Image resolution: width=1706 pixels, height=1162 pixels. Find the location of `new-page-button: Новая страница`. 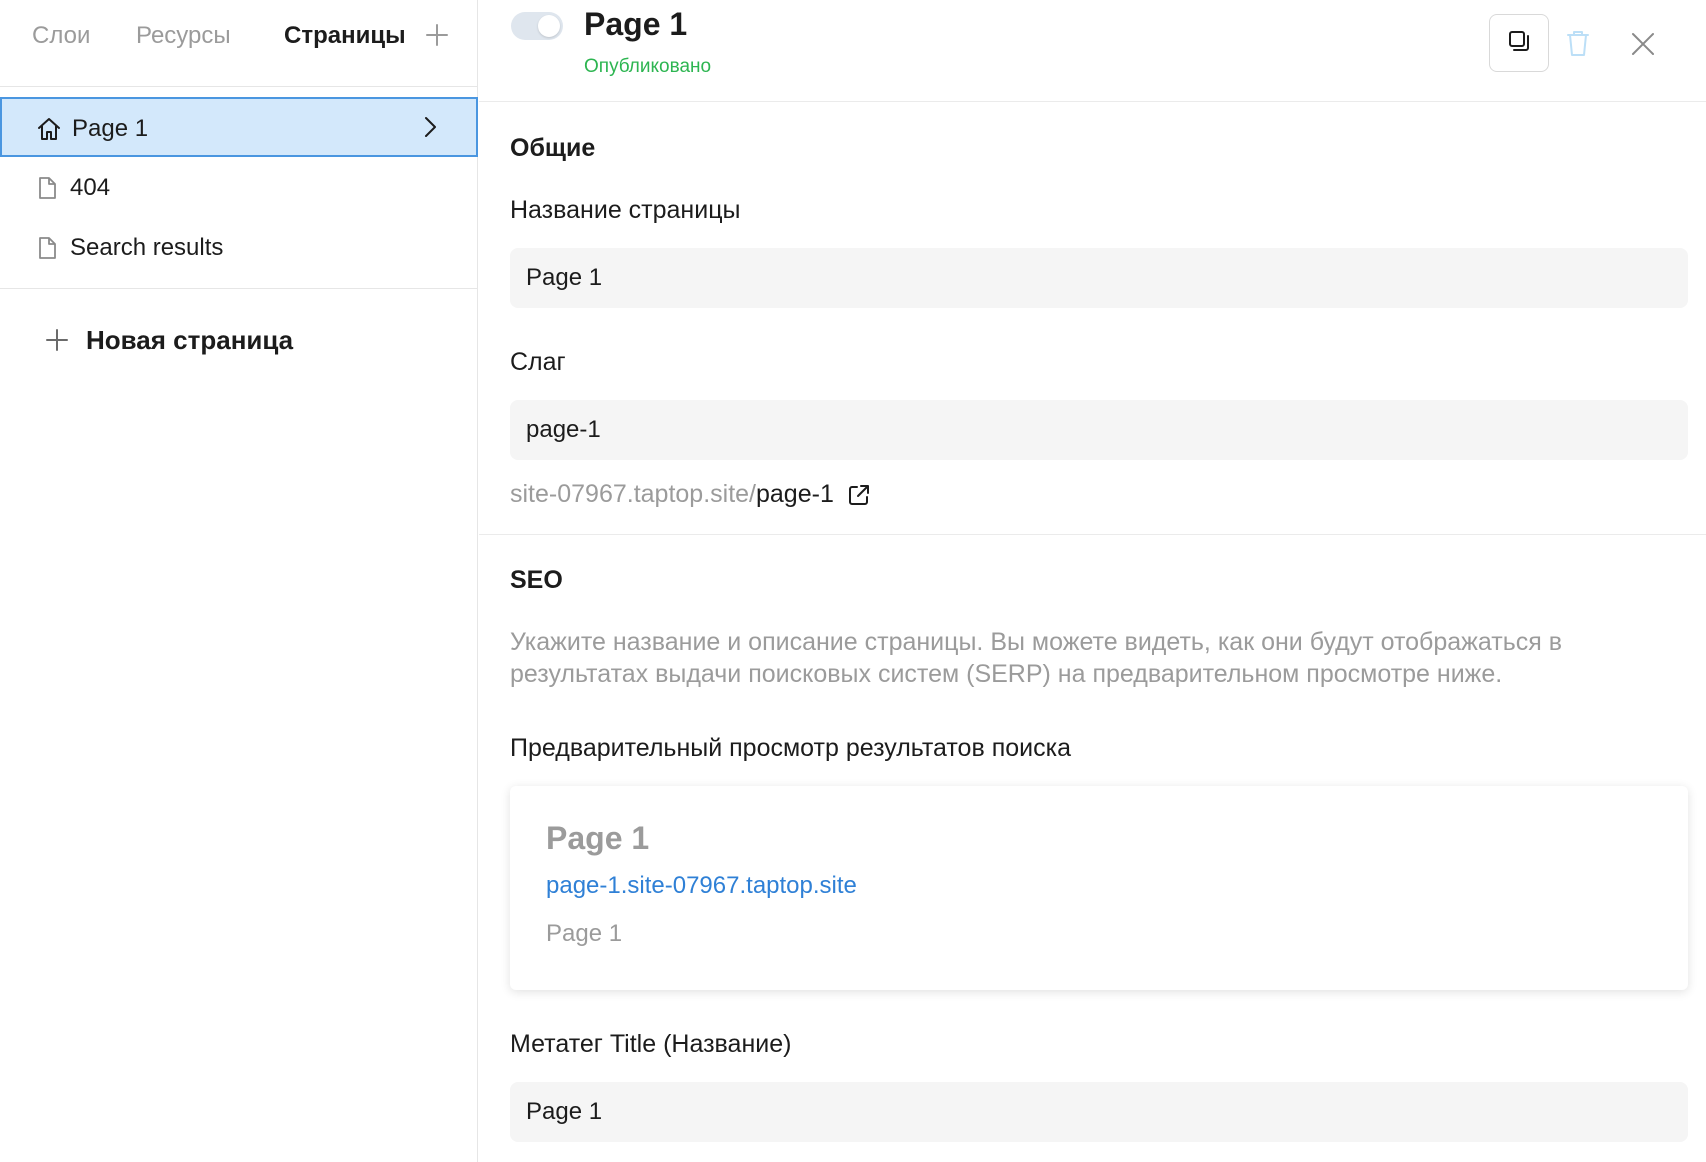

new-page-button: Новая страница is located at coordinates (168, 340).